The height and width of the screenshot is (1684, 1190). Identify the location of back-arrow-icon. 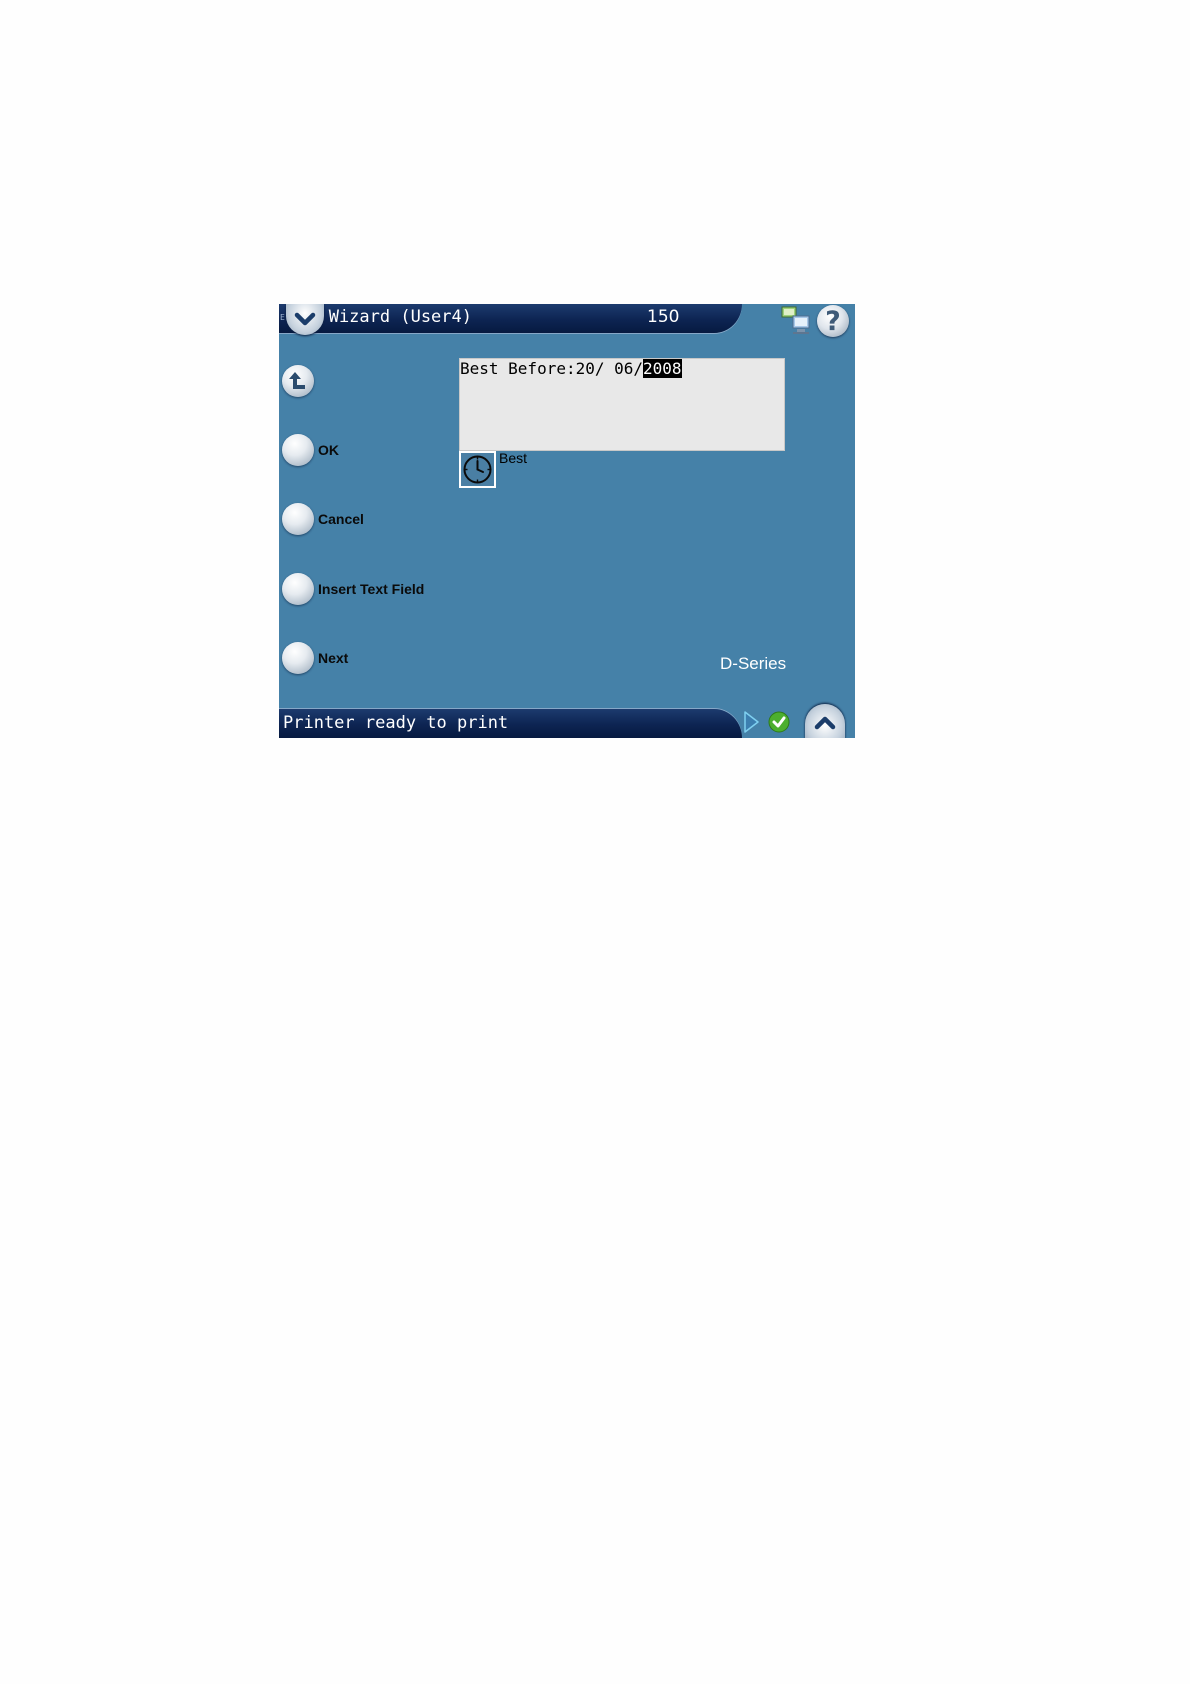
(297, 380).